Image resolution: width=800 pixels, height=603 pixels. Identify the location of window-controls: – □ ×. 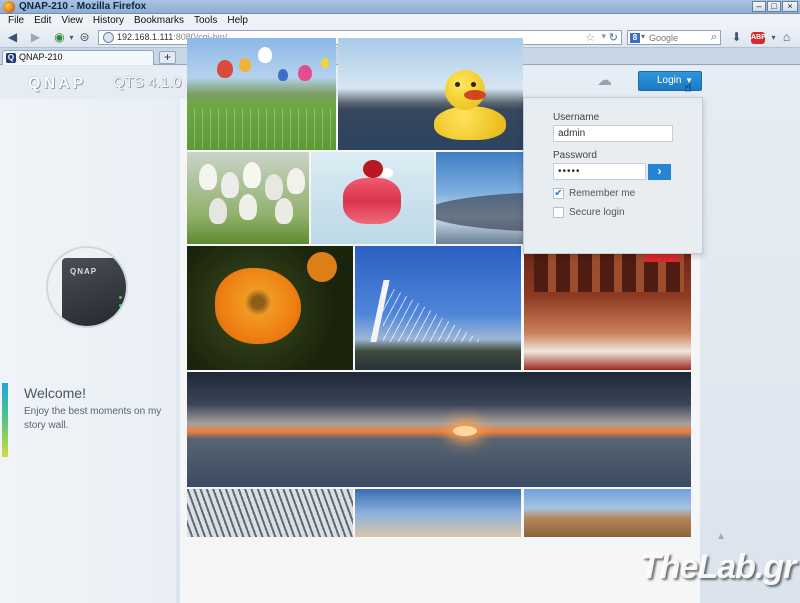
(775, 6).